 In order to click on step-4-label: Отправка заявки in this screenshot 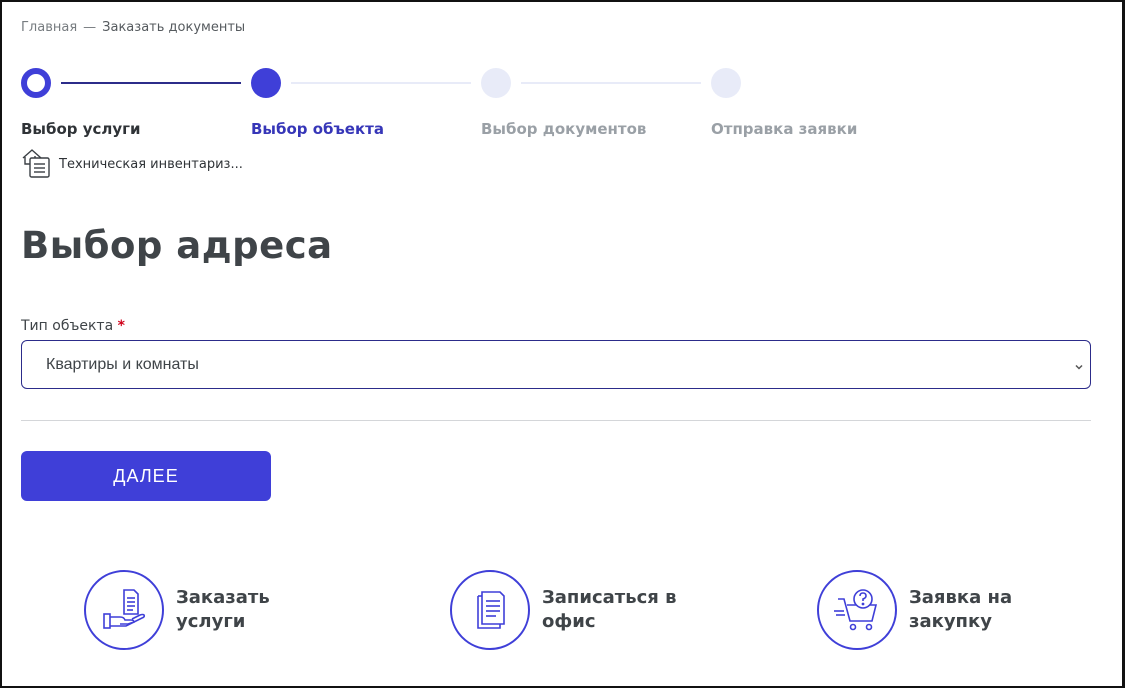, I will do `click(784, 129)`.